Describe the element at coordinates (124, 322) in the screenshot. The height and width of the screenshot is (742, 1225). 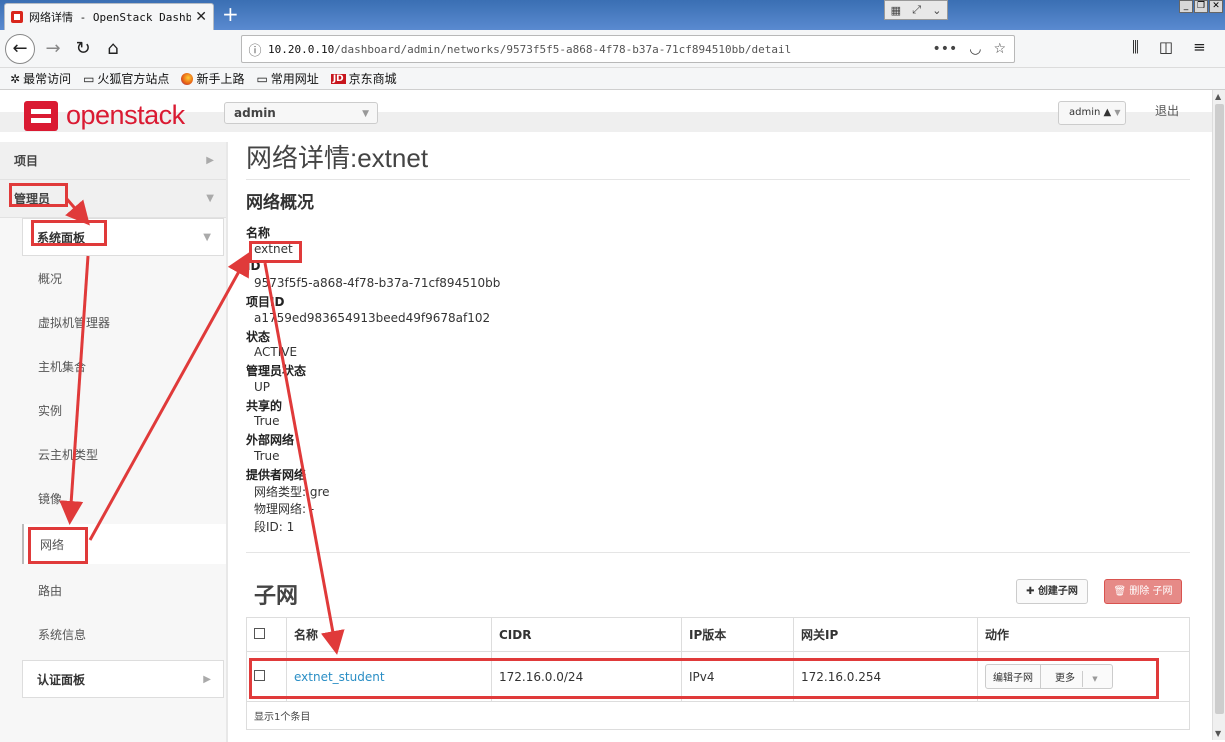
I see `sidebar-item-hypervisors: 虚拟机管理器` at that location.